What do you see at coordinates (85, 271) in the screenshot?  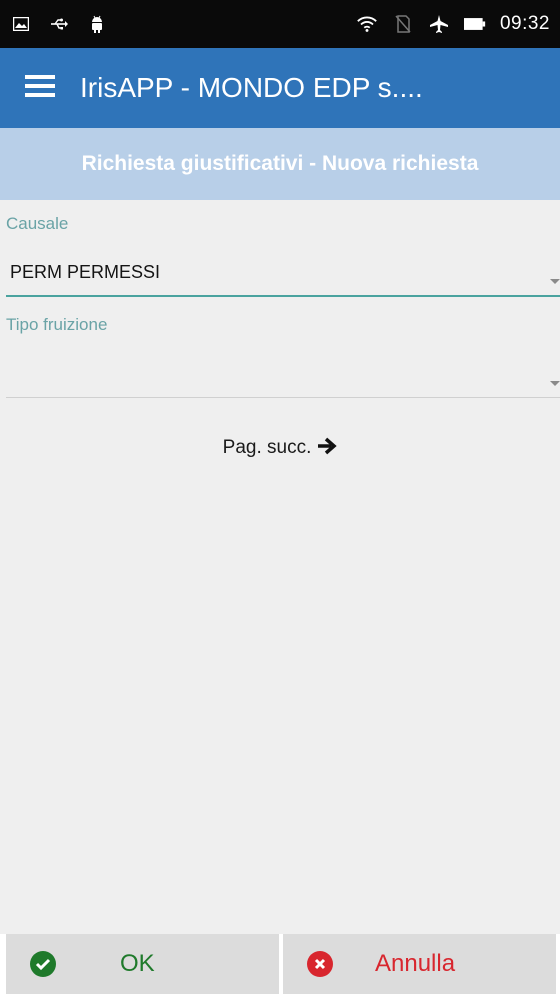 I see `causale-value: PERM PERMESSI` at bounding box center [85, 271].